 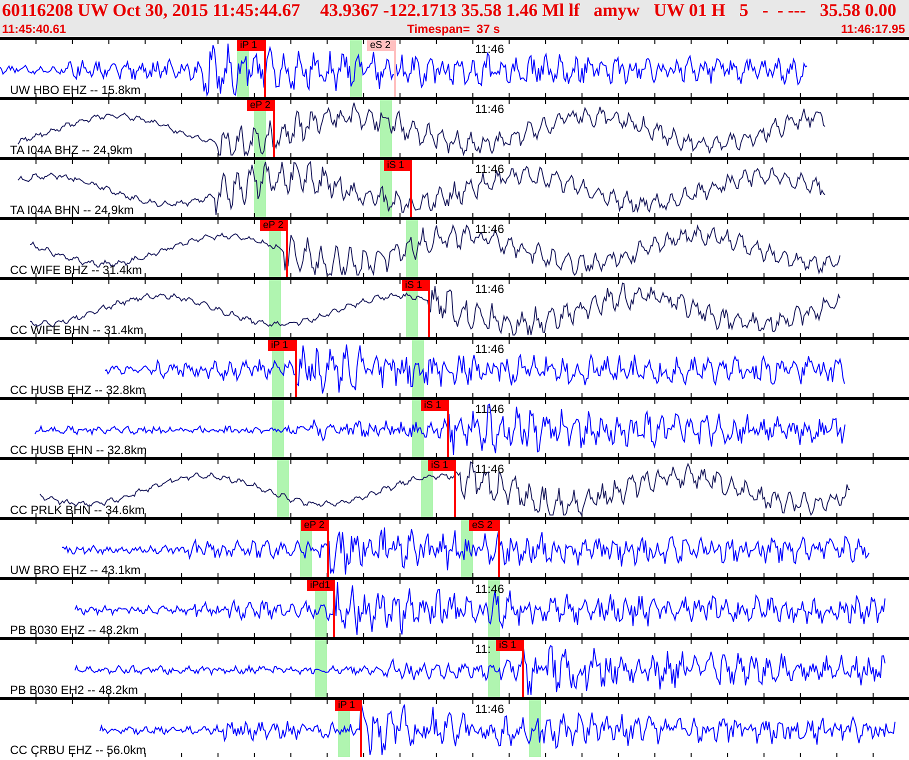 What do you see at coordinates (784, 10) in the screenshot?
I see `event-field: - - ---` at bounding box center [784, 10].